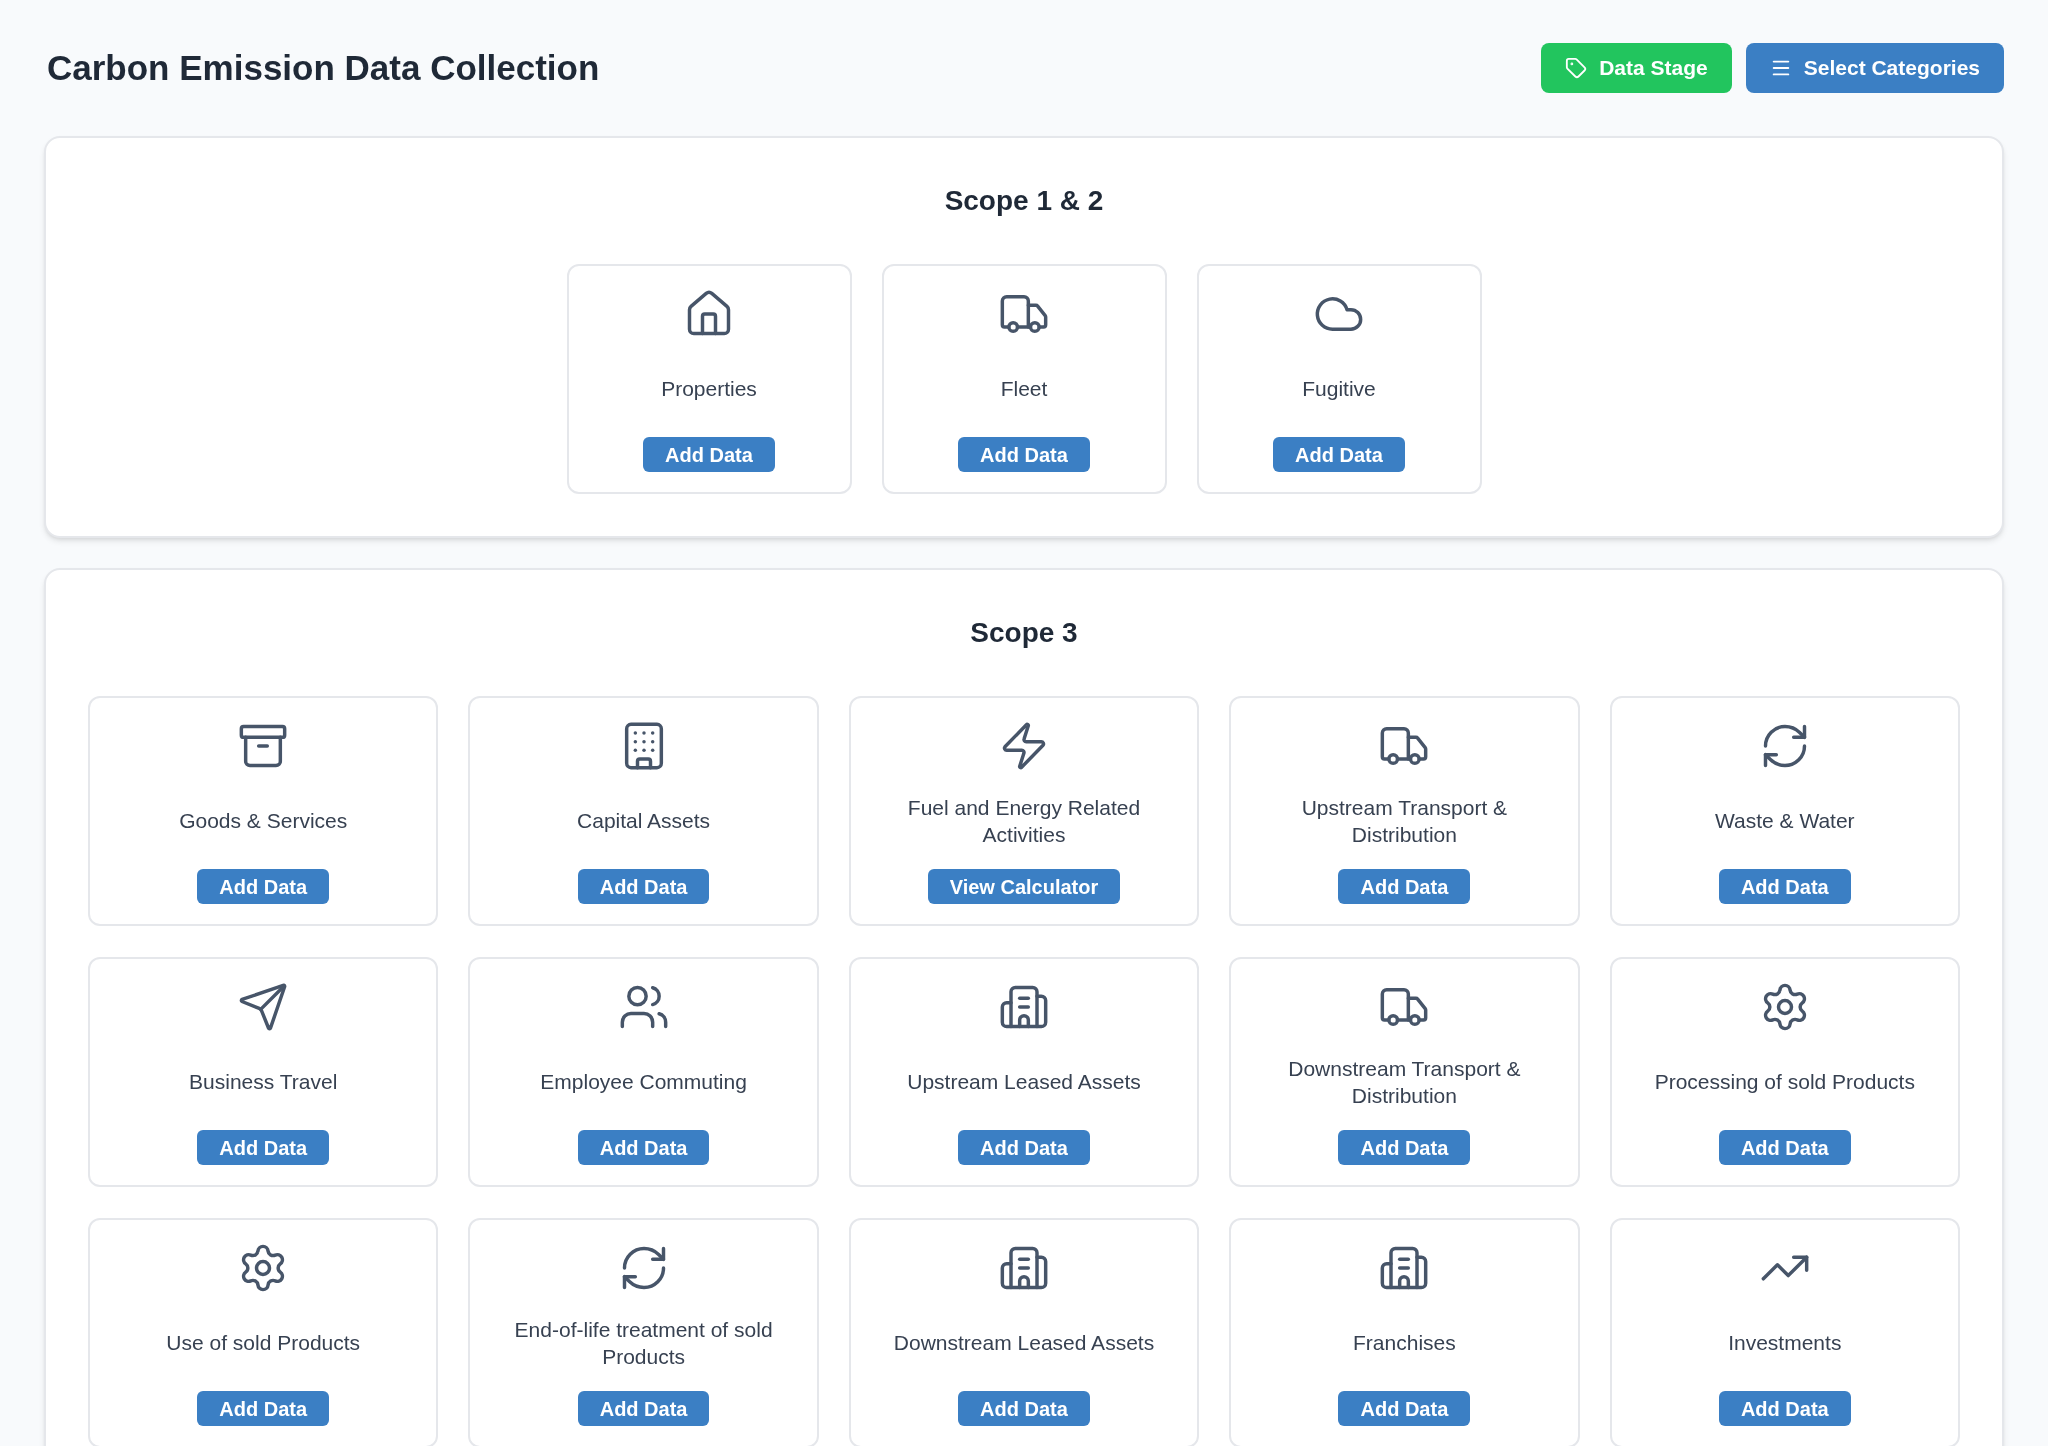  What do you see at coordinates (1024, 1082) in the screenshot?
I see `category-label: Upstream Leased Assets` at bounding box center [1024, 1082].